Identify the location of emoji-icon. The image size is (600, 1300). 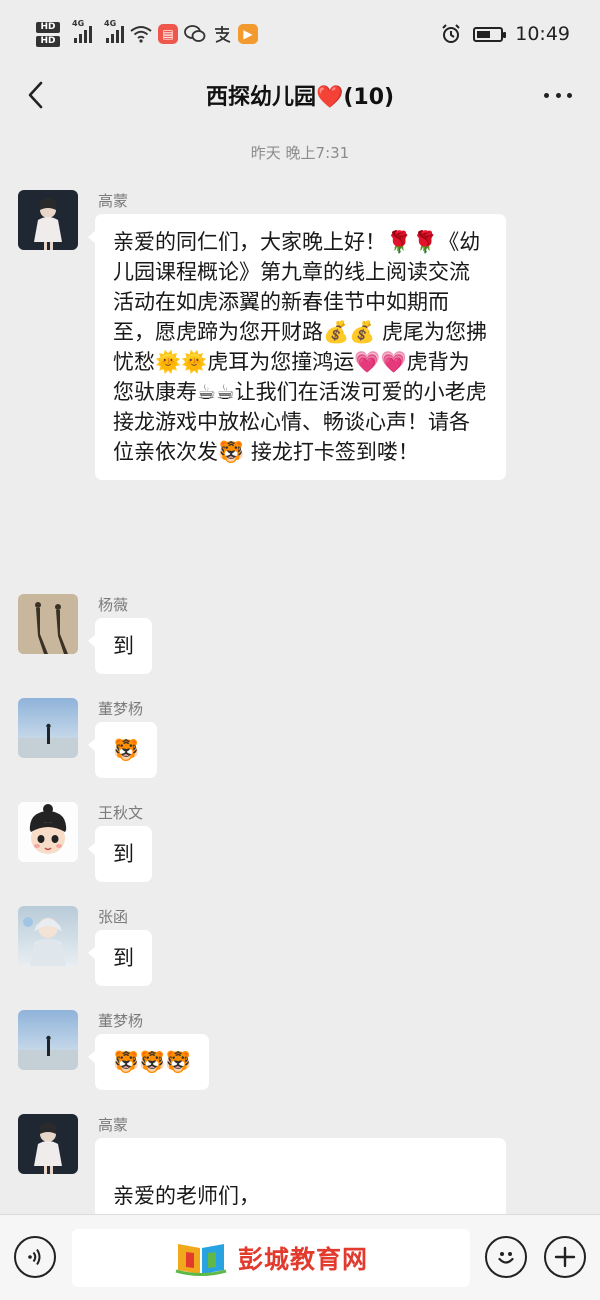
(506, 1258).